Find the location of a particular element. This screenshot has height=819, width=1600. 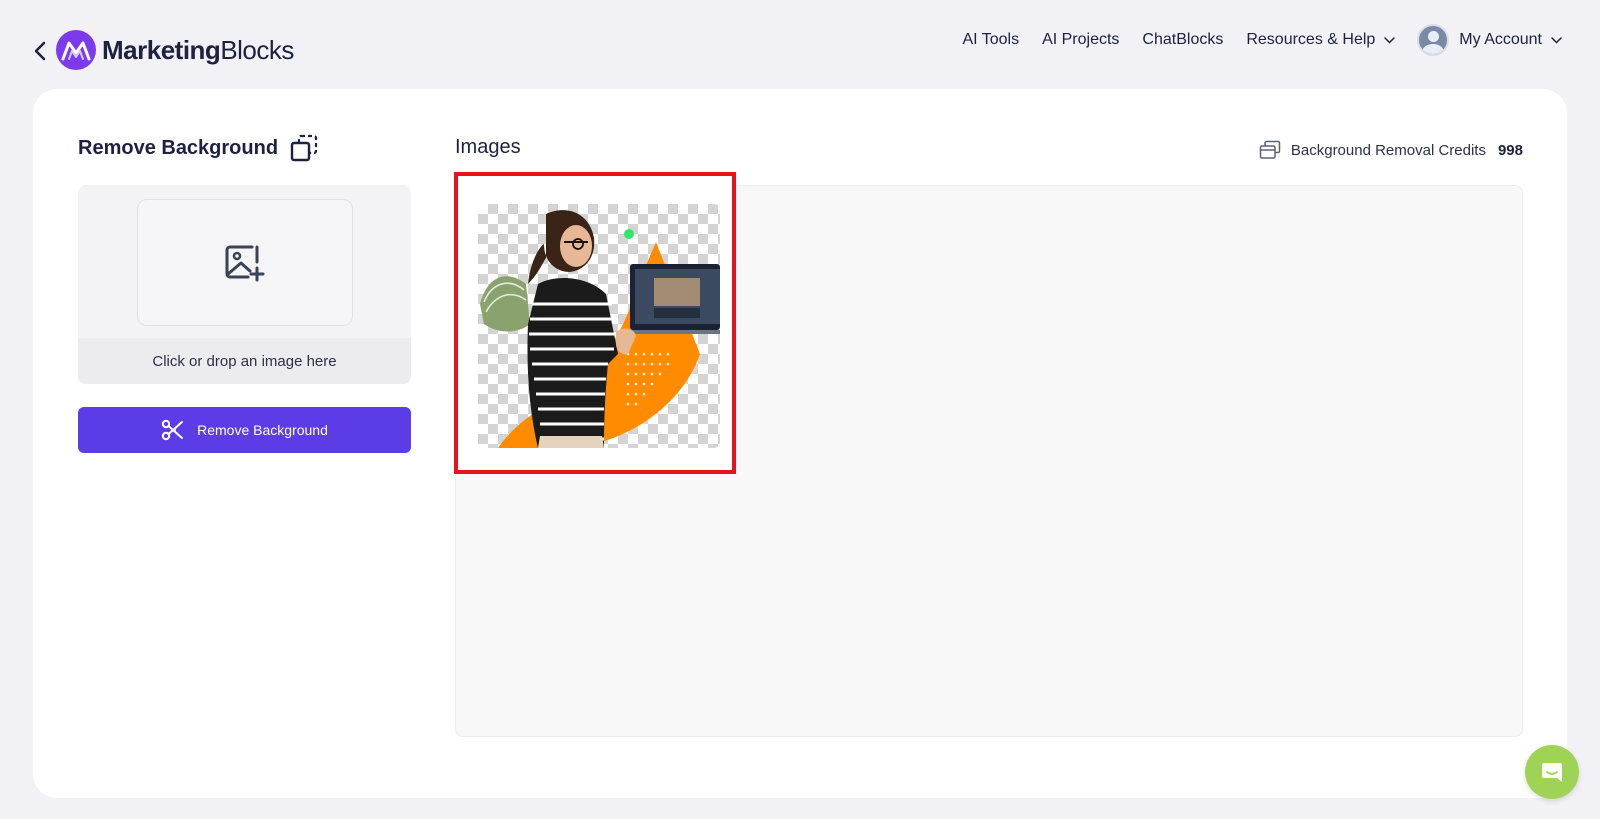

back-button is located at coordinates (40, 51).